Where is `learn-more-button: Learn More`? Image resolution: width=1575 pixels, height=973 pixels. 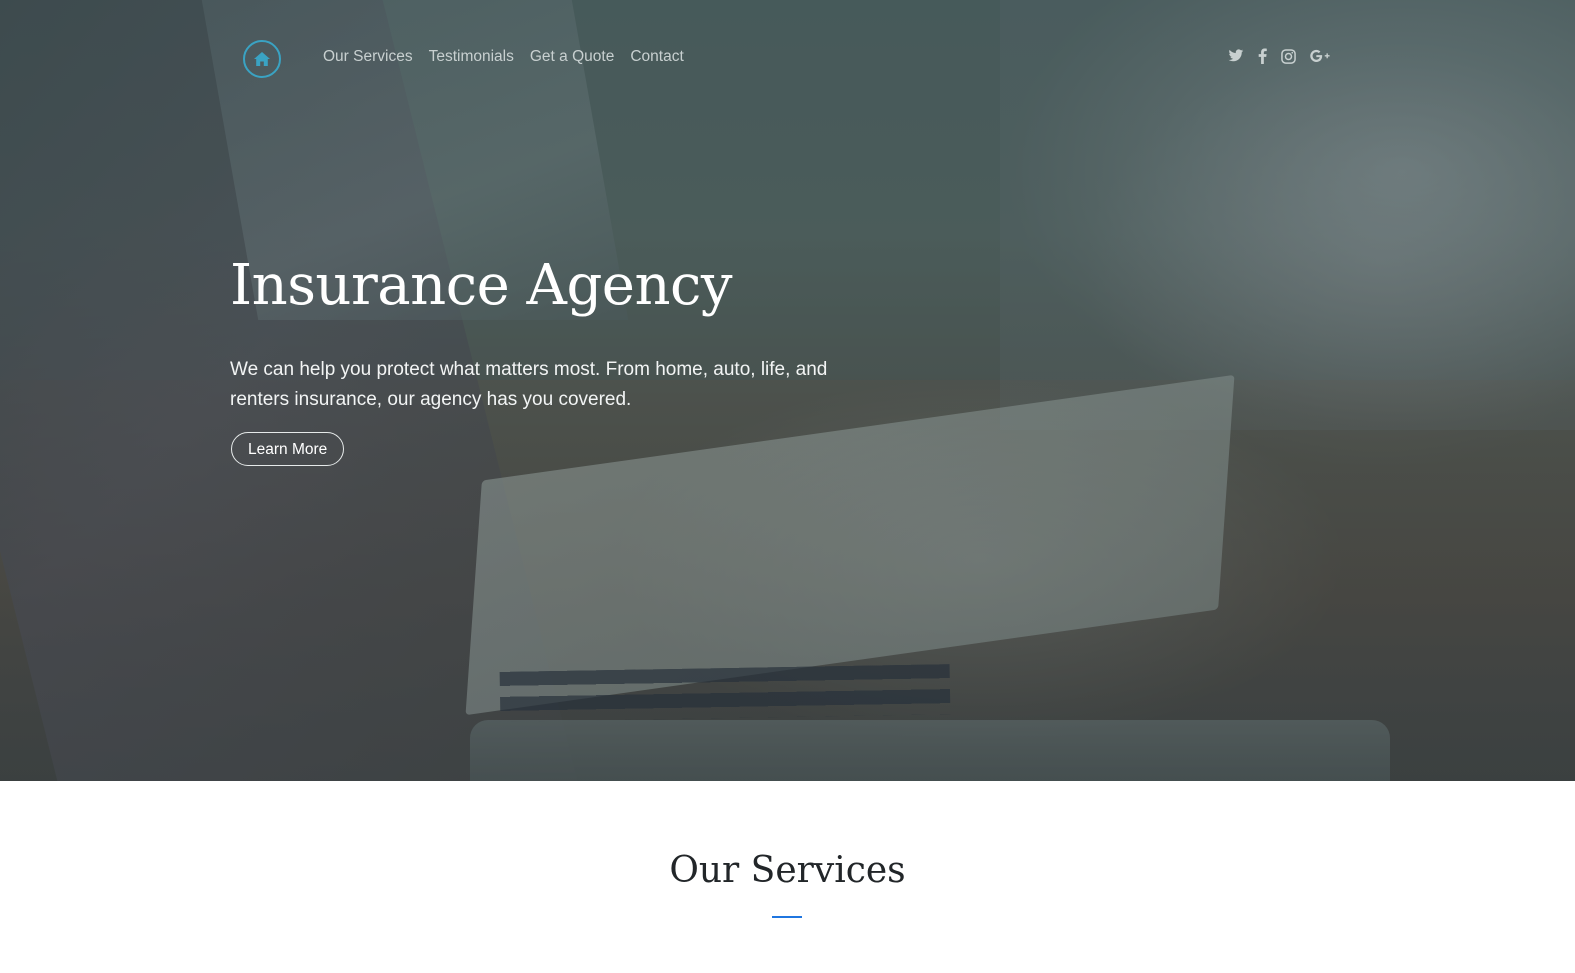 learn-more-button: Learn More is located at coordinates (288, 449).